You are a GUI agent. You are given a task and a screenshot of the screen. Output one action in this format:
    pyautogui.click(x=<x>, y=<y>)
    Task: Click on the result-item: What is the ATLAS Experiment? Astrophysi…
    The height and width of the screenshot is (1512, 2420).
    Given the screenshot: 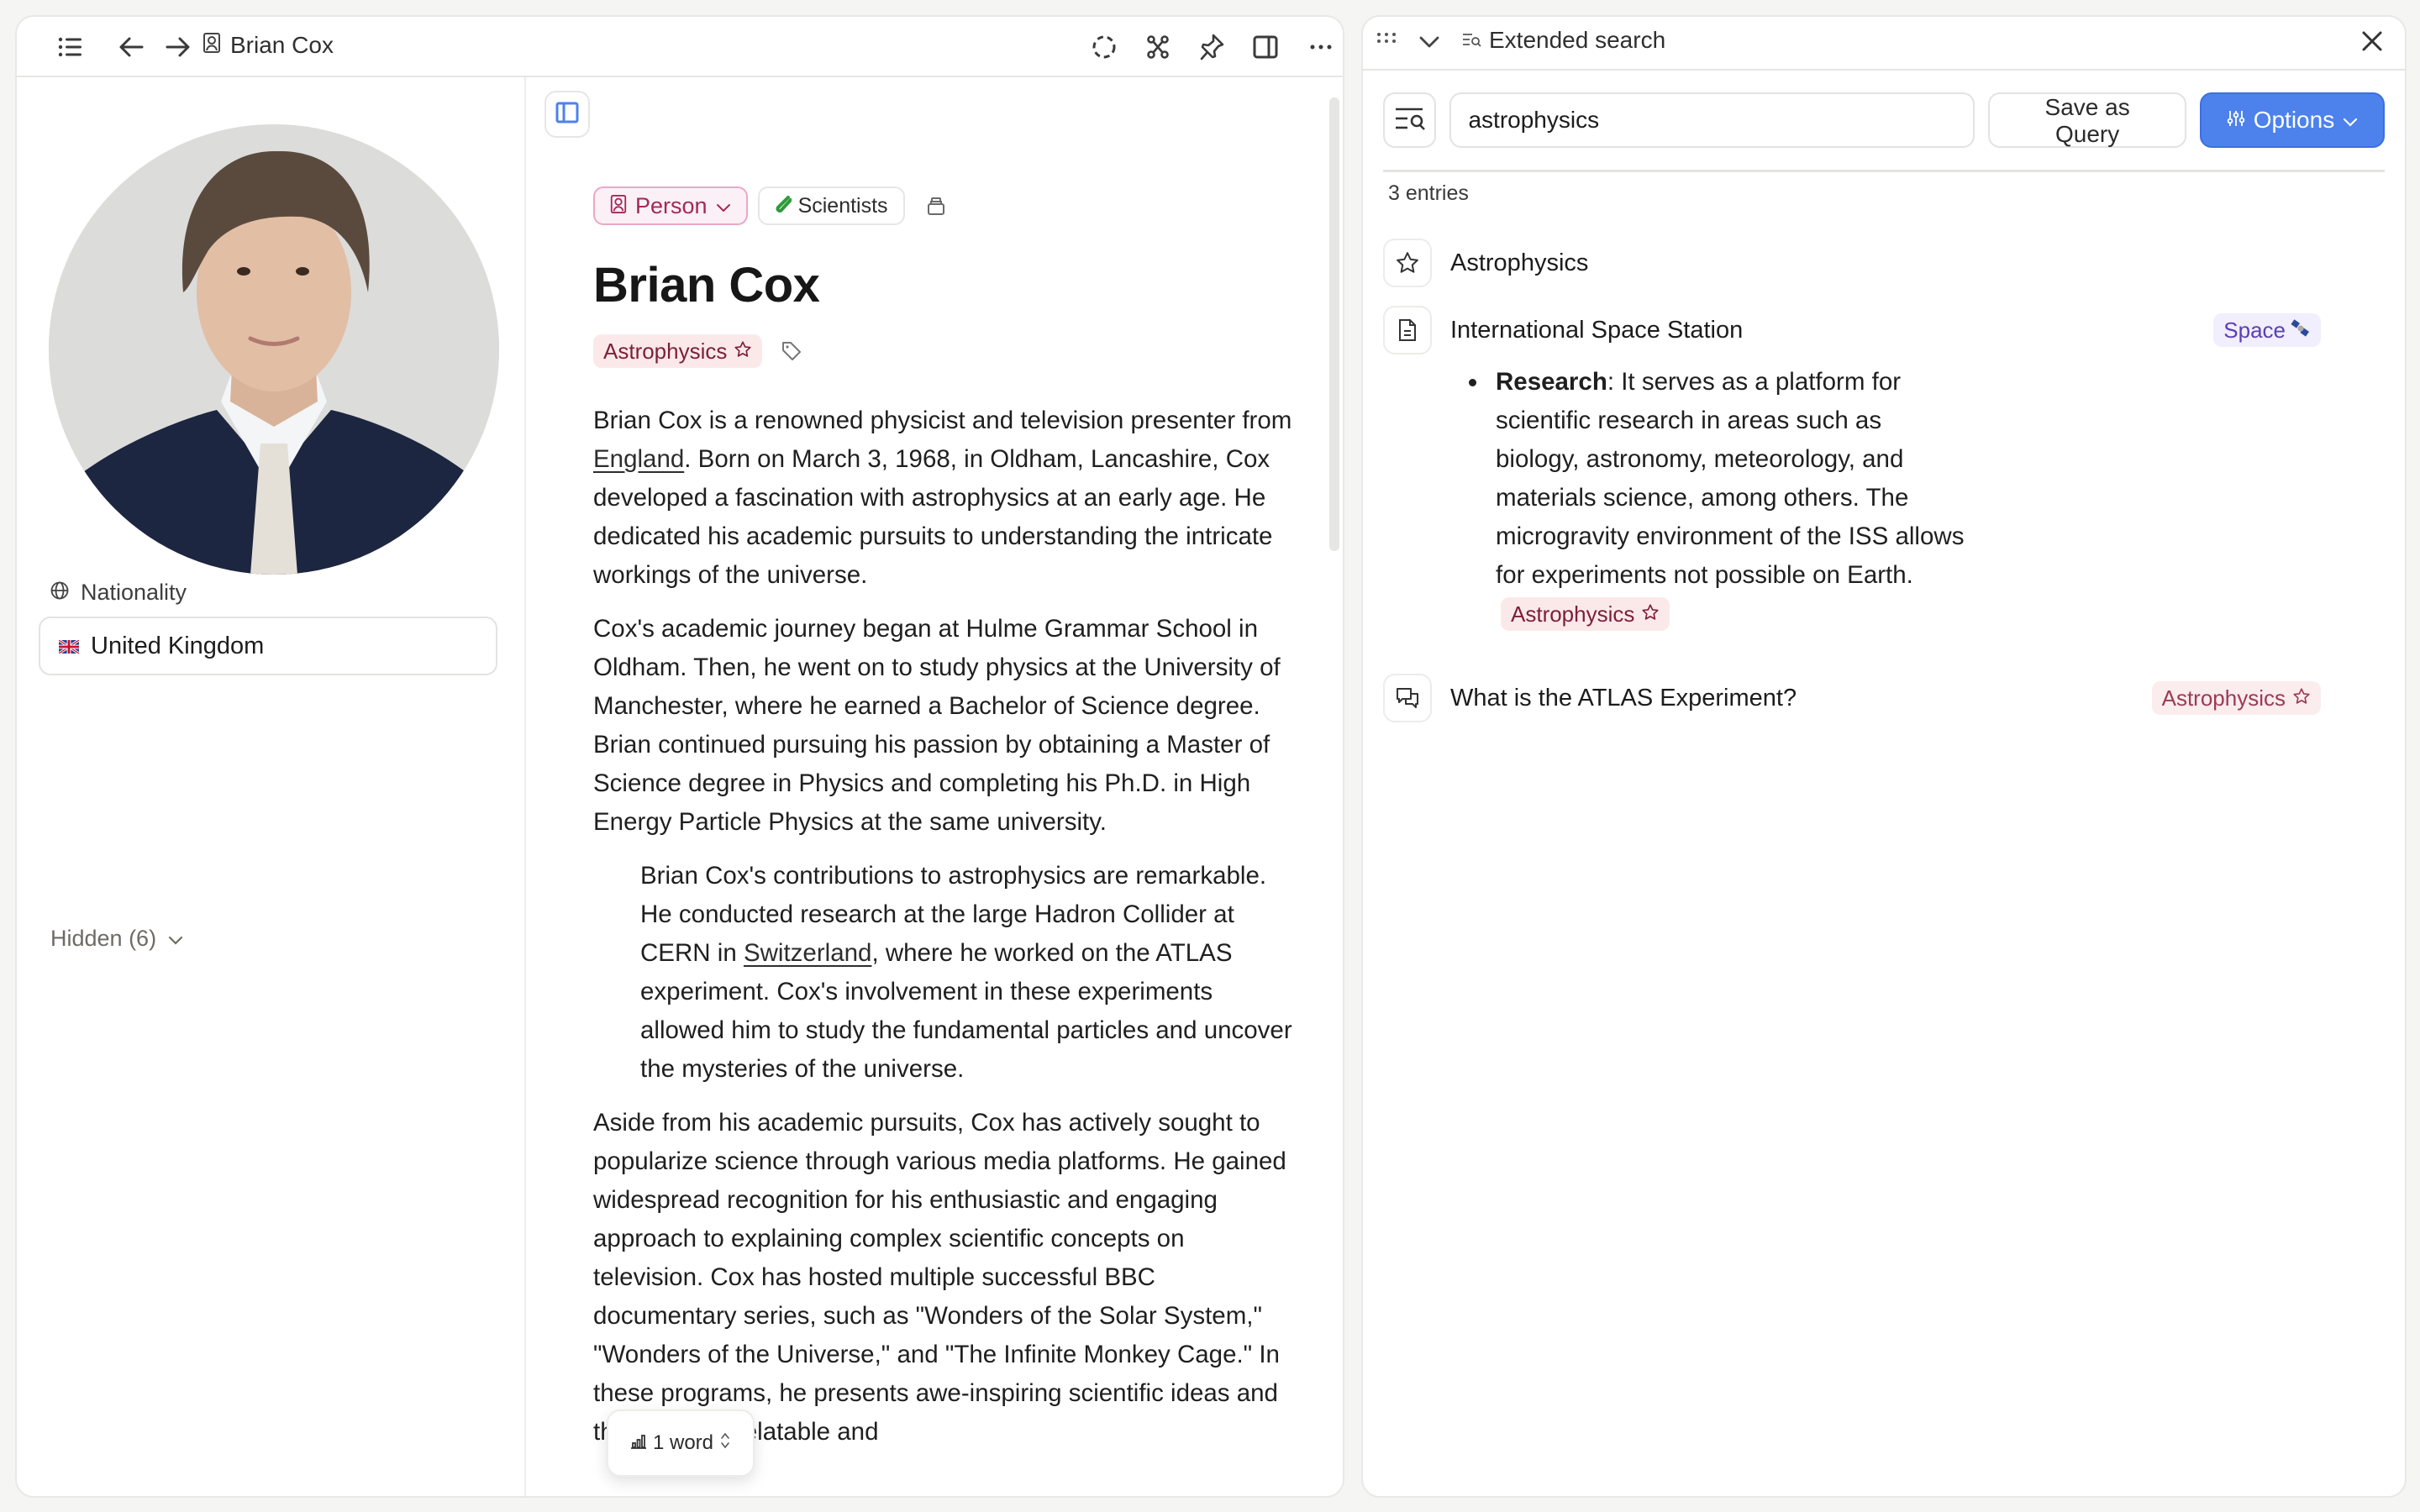 What is the action you would take?
    pyautogui.click(x=1852, y=698)
    